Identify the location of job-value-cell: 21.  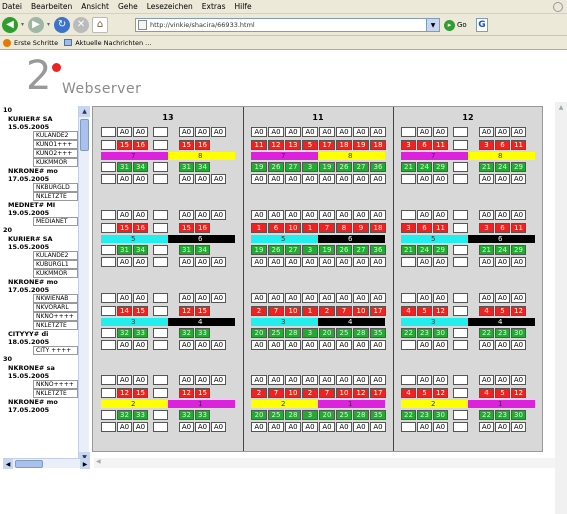
(408, 250).